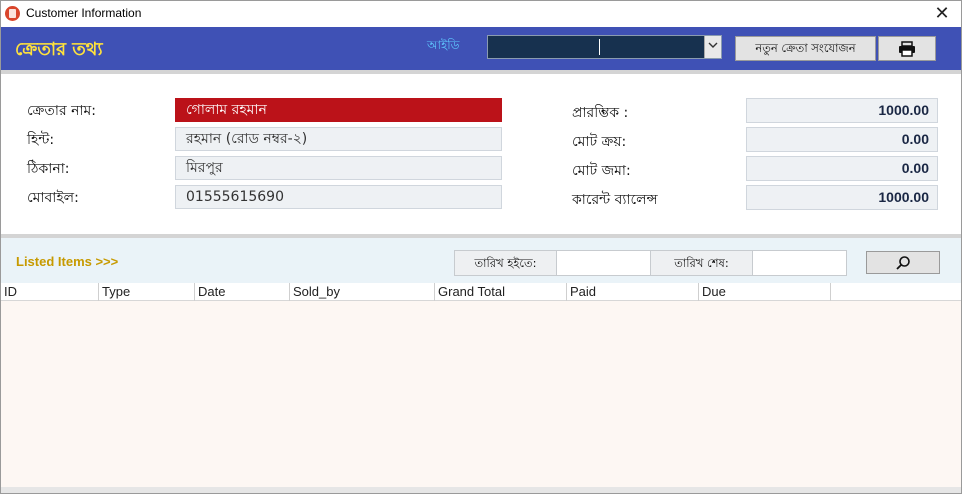 Image resolution: width=962 pixels, height=494 pixels. I want to click on date-from-label: তারিখ হইতে:, so click(505, 263).